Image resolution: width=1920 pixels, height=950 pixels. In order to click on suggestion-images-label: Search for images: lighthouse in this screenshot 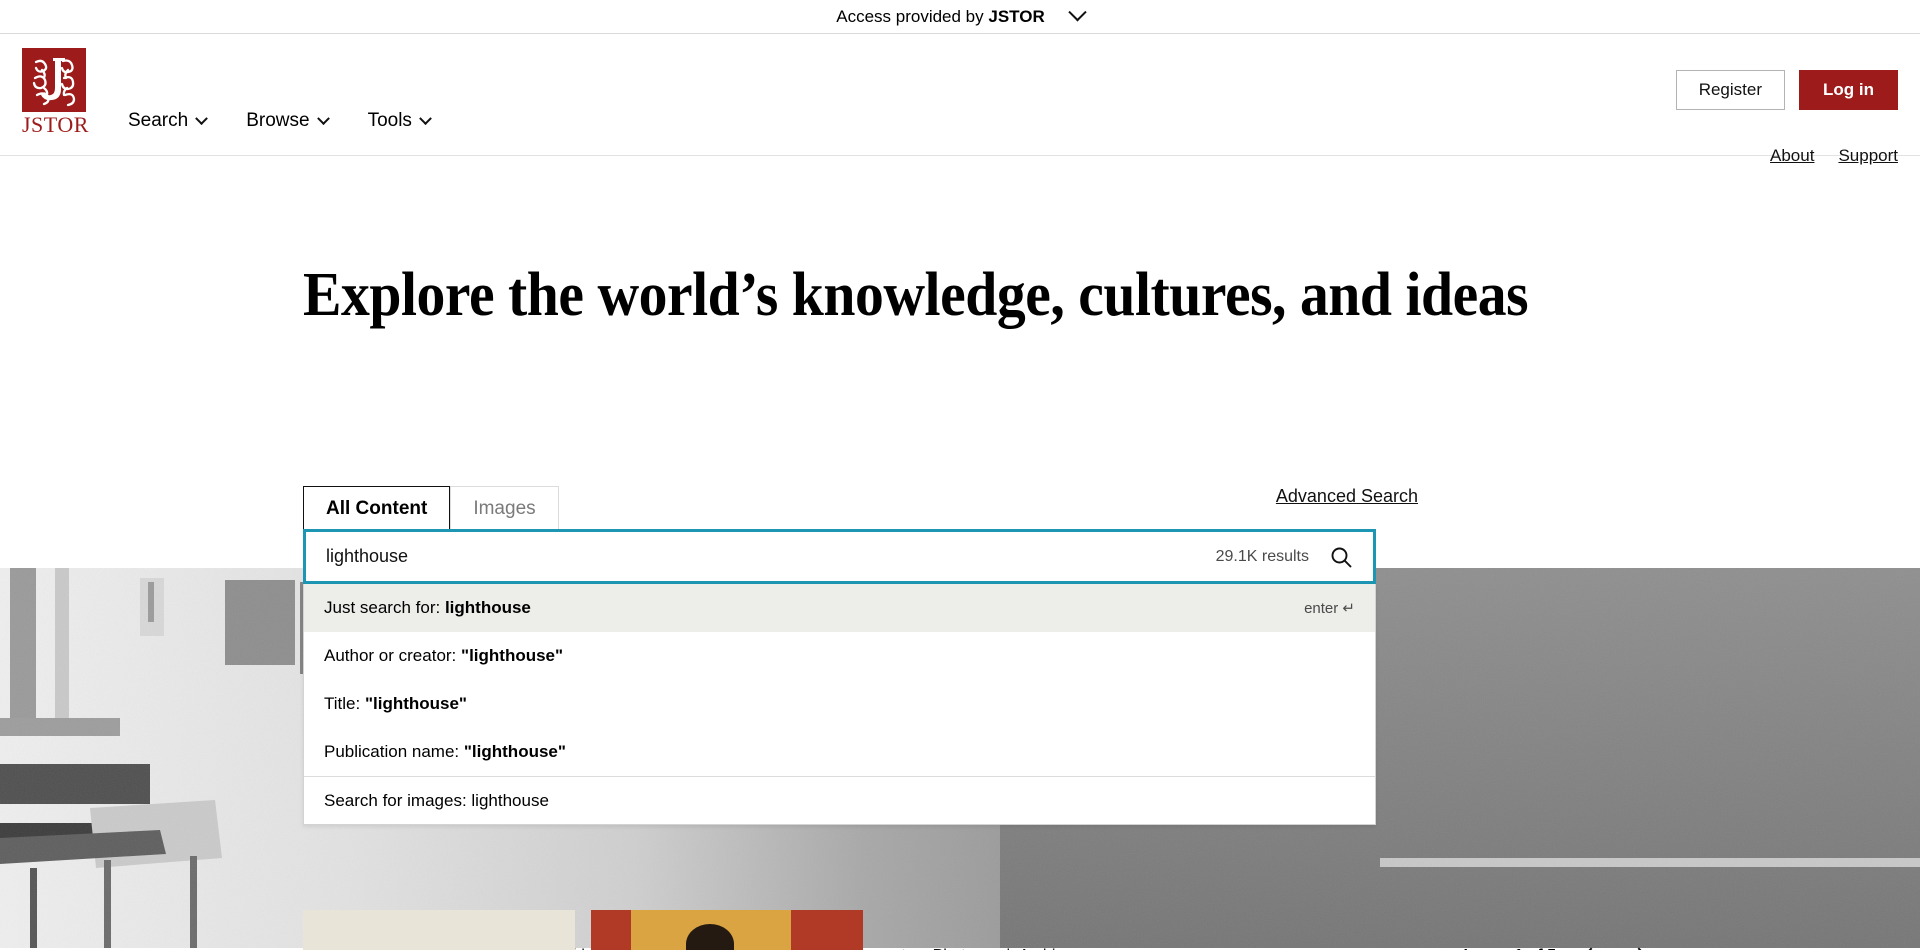, I will do `click(436, 800)`.